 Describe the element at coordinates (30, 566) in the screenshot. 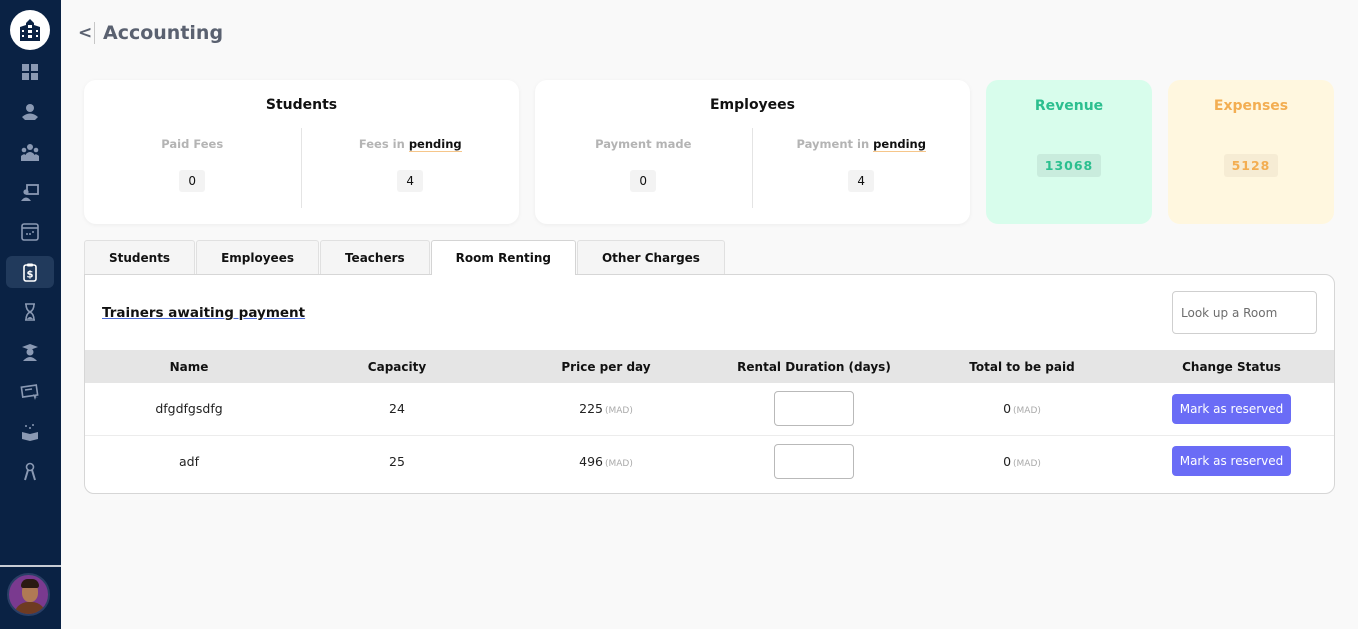

I see `sidebar-divider` at that location.